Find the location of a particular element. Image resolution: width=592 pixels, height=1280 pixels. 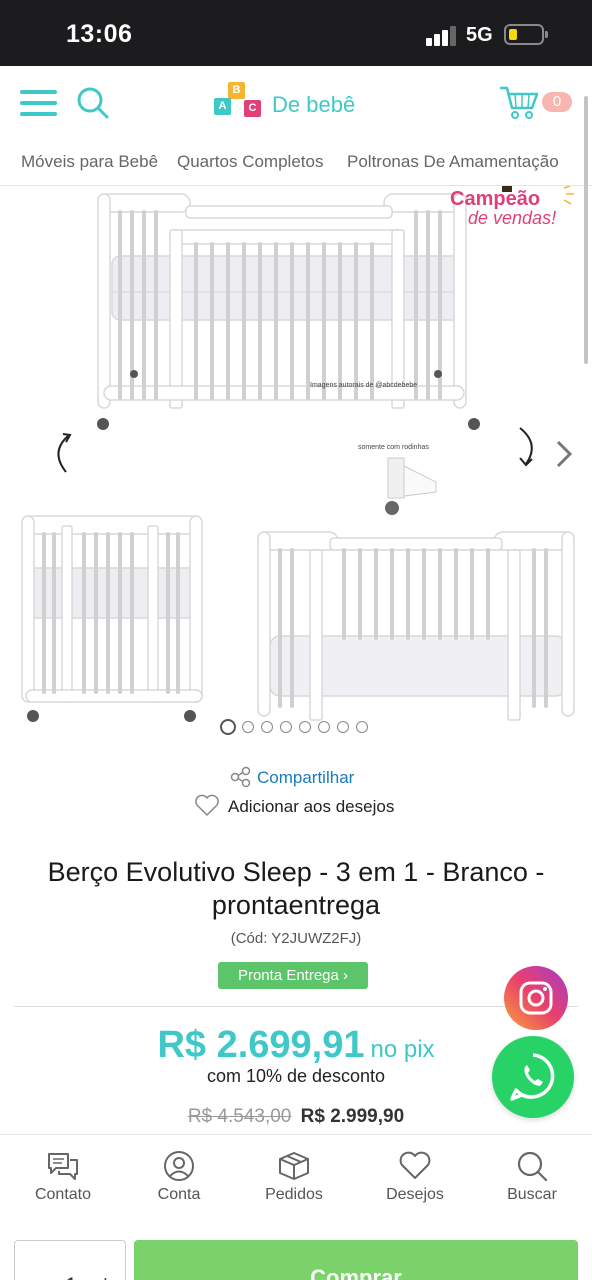

product-code: (Cód: Y2JUWZ2FJ) is located at coordinates (296, 938).